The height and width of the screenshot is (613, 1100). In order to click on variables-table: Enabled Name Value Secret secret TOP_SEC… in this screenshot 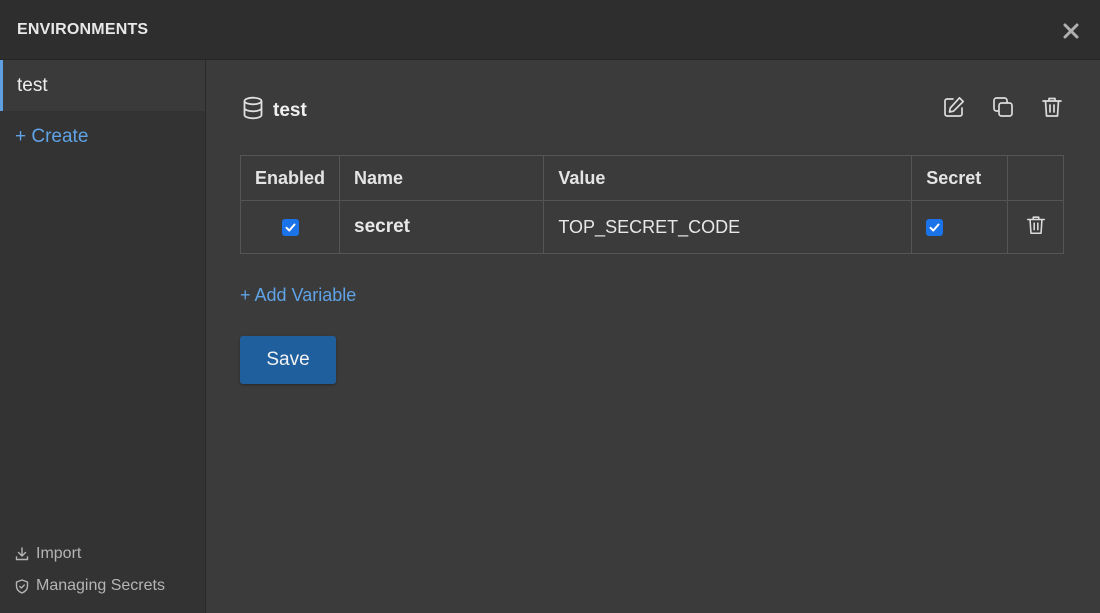, I will do `click(651, 204)`.